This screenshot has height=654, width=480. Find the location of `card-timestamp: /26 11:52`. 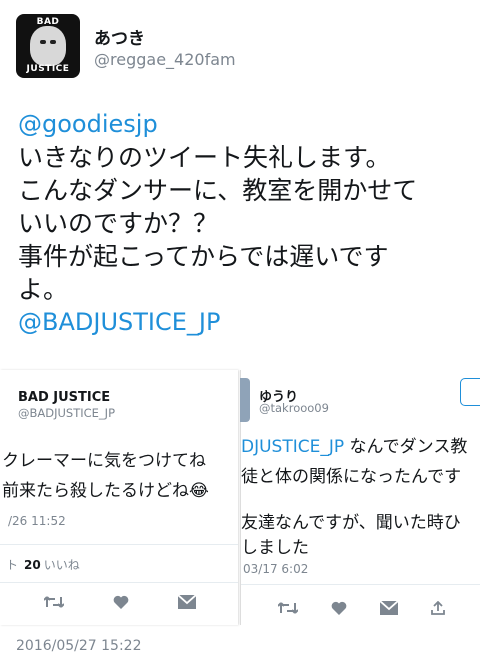

card-timestamp: /26 11:52 is located at coordinates (37, 521).